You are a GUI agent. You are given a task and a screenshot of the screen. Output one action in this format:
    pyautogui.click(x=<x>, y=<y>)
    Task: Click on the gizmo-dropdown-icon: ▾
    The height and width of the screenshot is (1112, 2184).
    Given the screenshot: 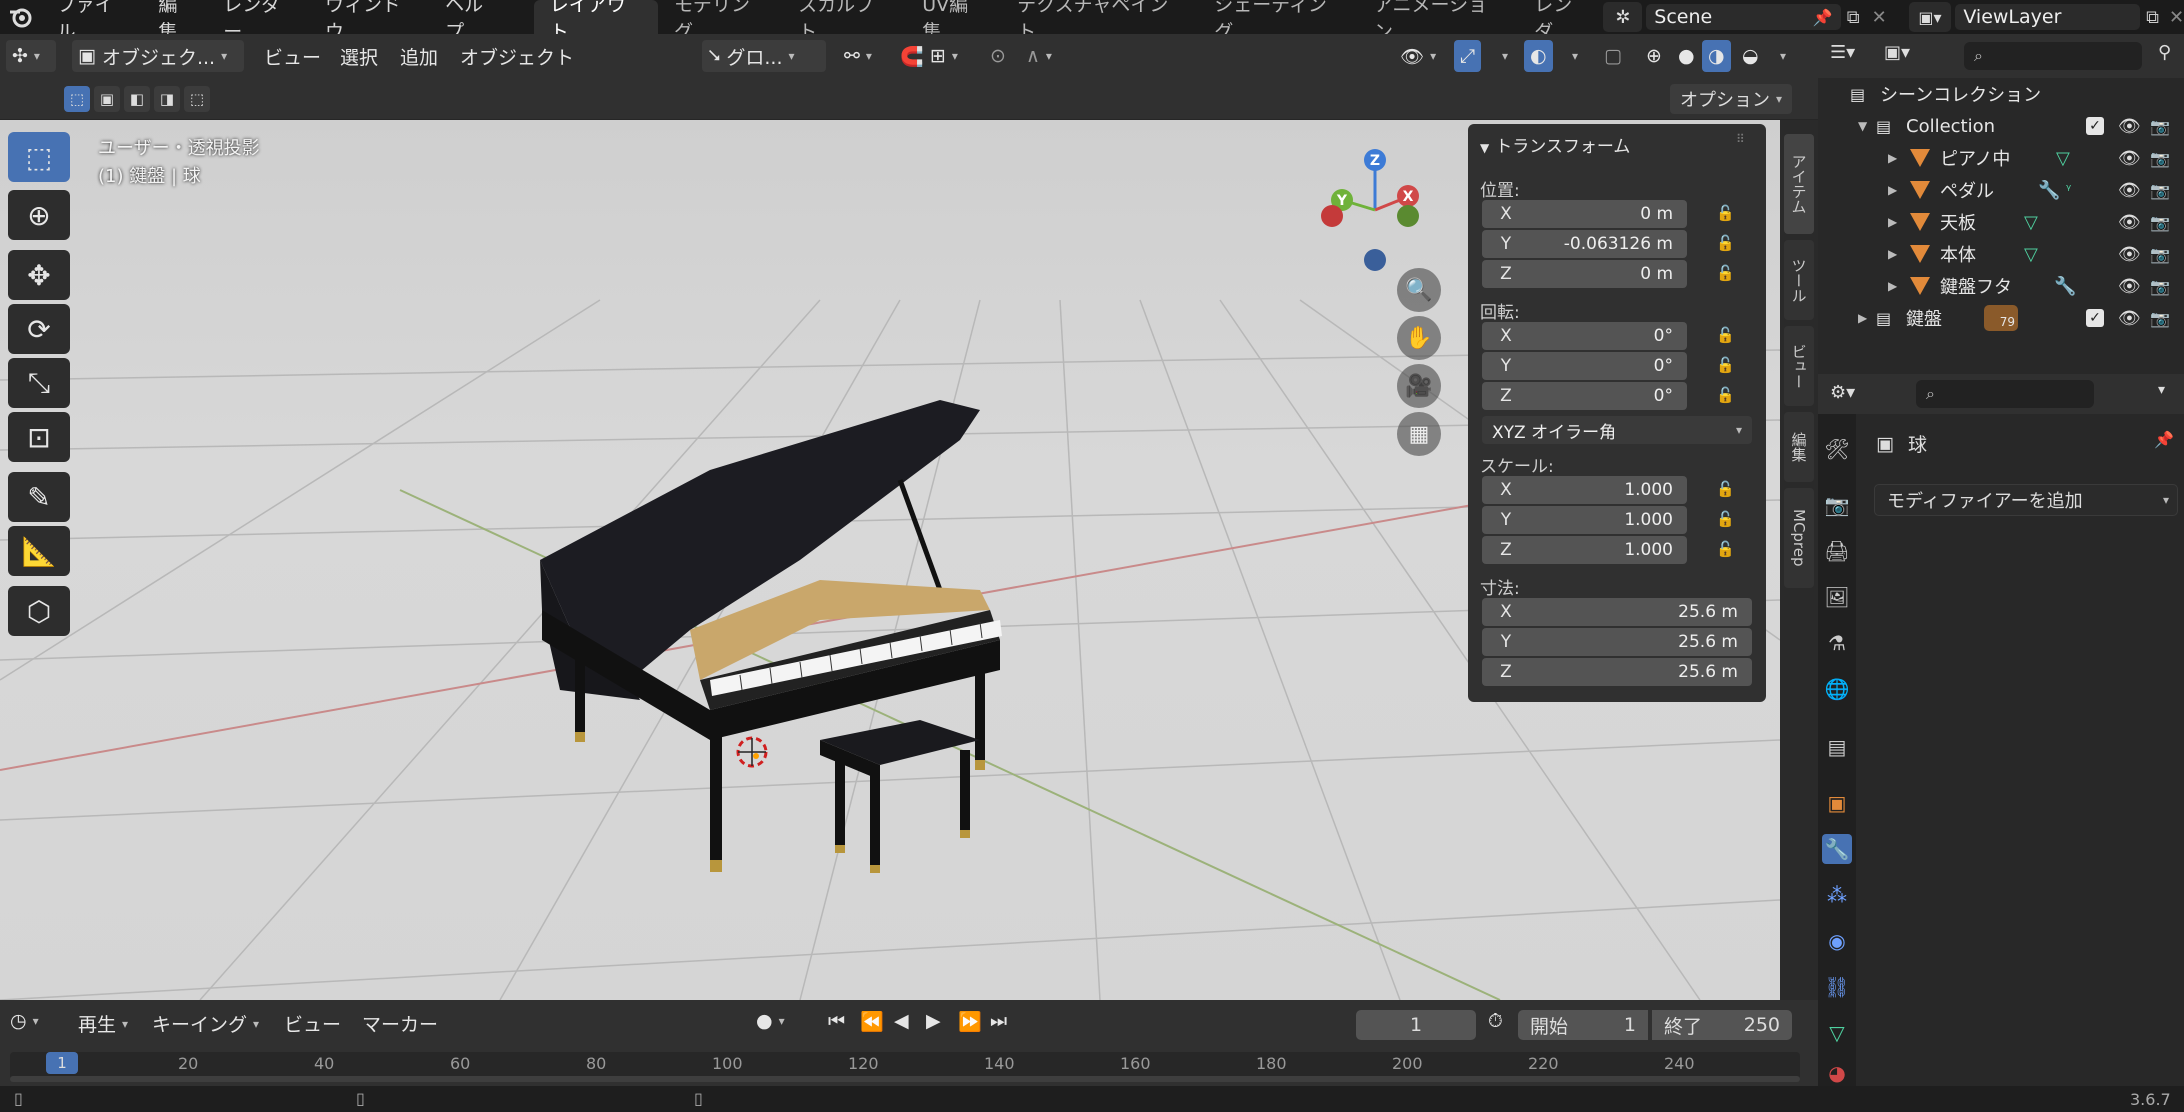 What is the action you would take?
    pyautogui.click(x=1502, y=56)
    